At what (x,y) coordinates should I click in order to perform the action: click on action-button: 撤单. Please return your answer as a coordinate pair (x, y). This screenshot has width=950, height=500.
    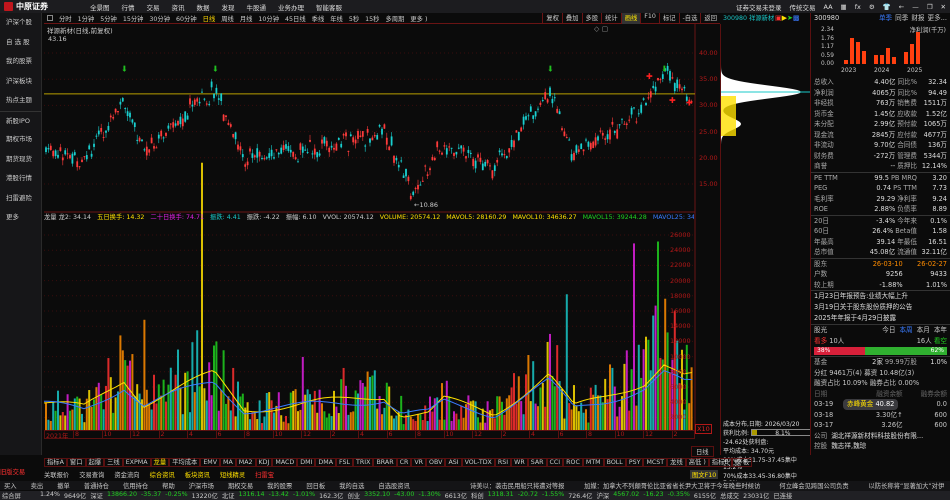
    Looking at the image, I should click on (63, 485).